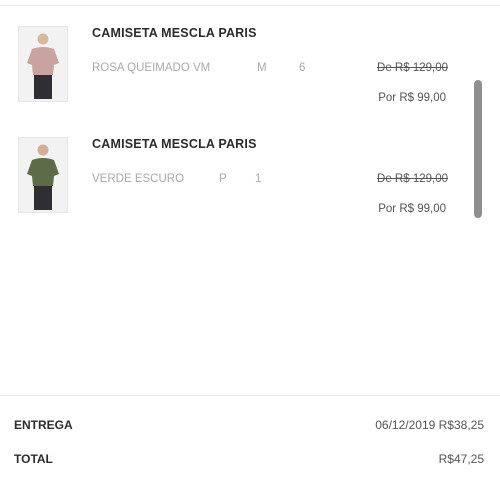 This screenshot has height=483, width=500. What do you see at coordinates (478, 149) in the screenshot?
I see `scrollbar-thumb` at bounding box center [478, 149].